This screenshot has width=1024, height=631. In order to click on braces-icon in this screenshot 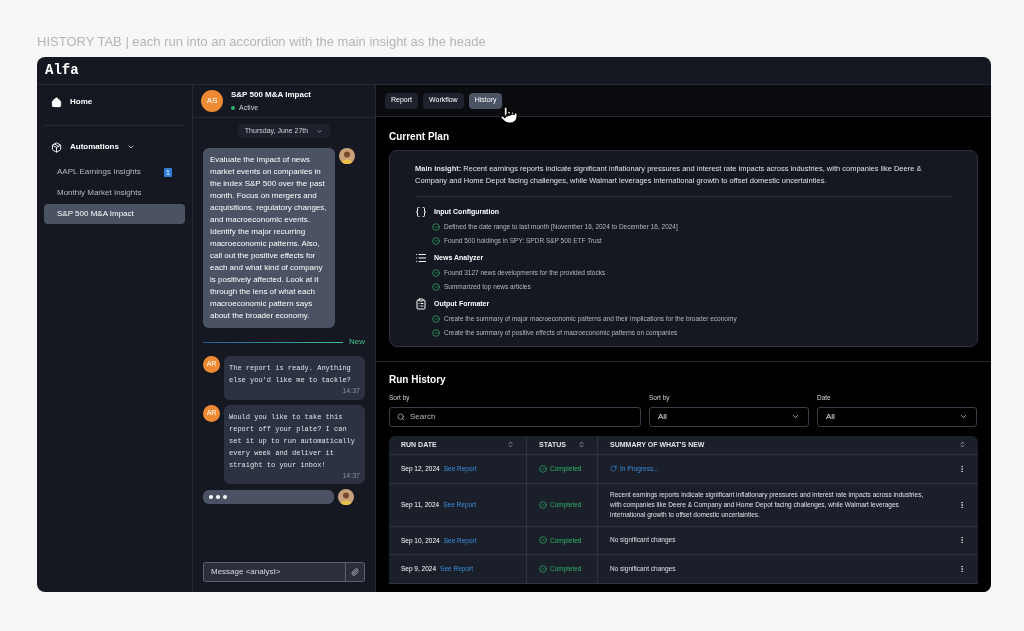, I will do `click(421, 212)`.